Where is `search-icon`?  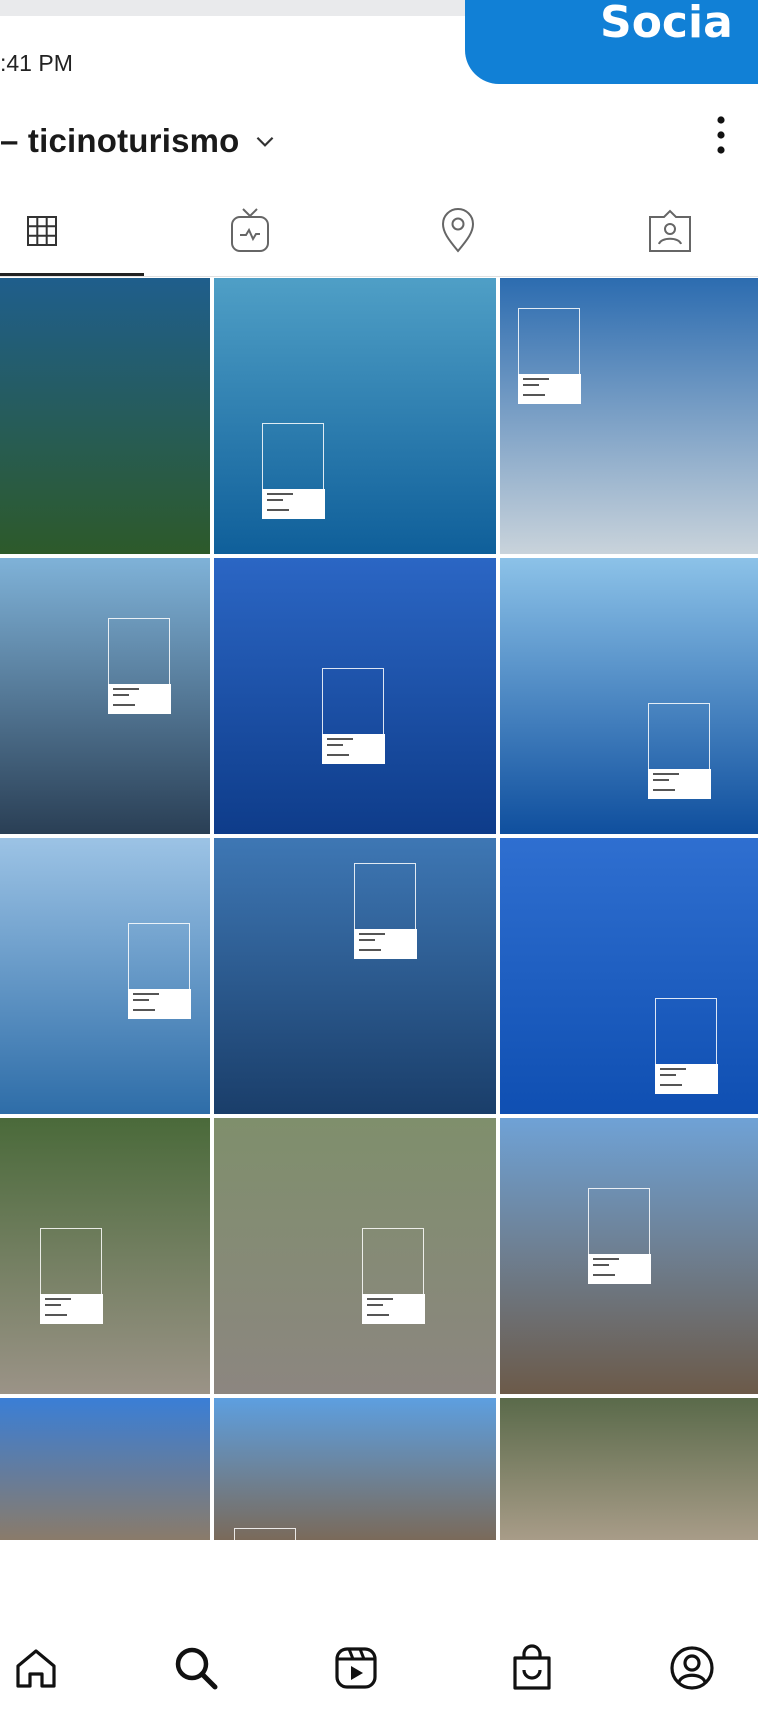
search-icon is located at coordinates (196, 1668).